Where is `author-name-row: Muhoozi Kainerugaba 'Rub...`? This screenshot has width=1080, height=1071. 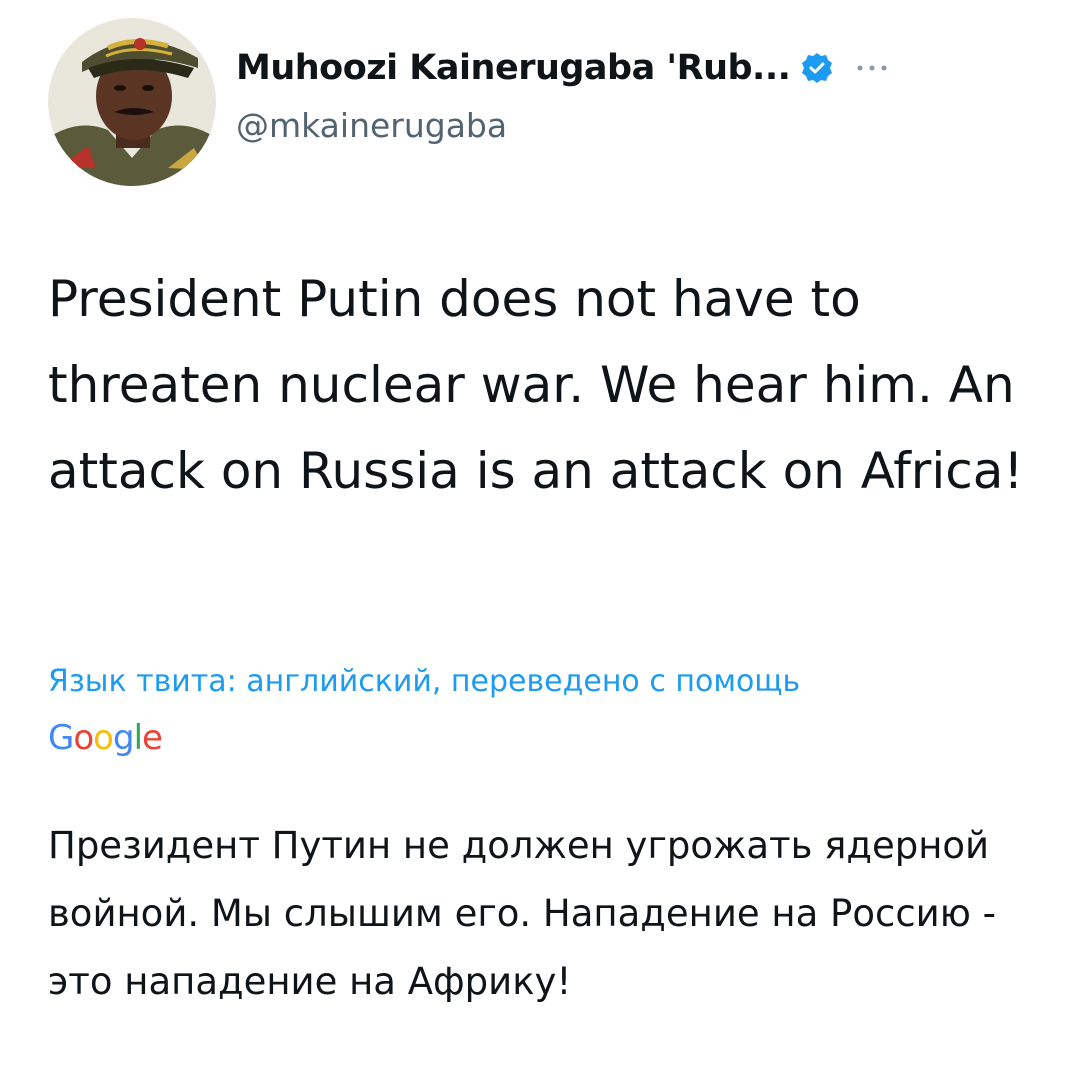
author-name-row: Muhoozi Kainerugaba 'Rub... is located at coordinates (563, 68).